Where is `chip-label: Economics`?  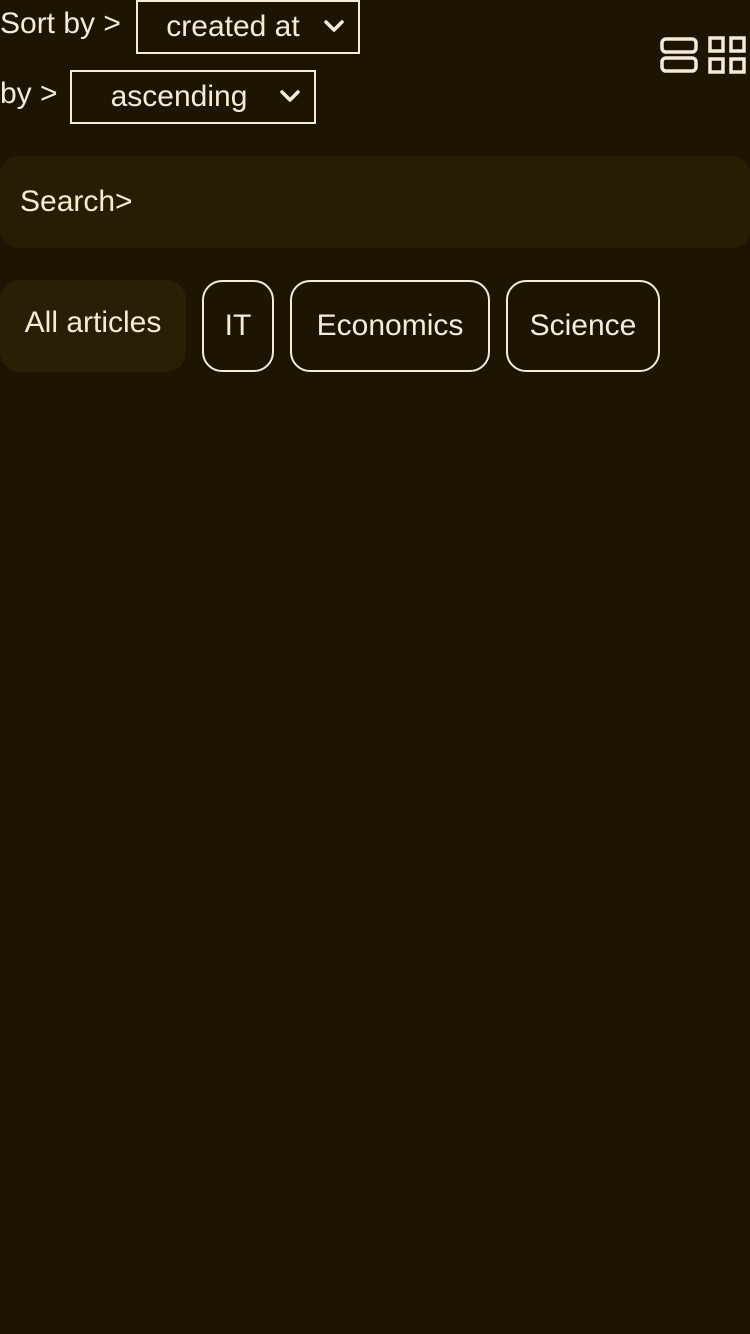
chip-label: Economics is located at coordinates (390, 325).